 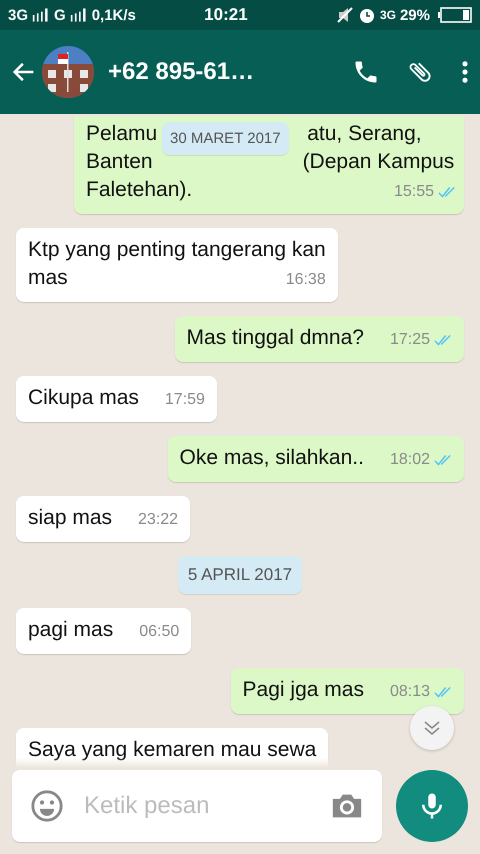 What do you see at coordinates (71, 630) in the screenshot?
I see `message-text: pagi mas` at bounding box center [71, 630].